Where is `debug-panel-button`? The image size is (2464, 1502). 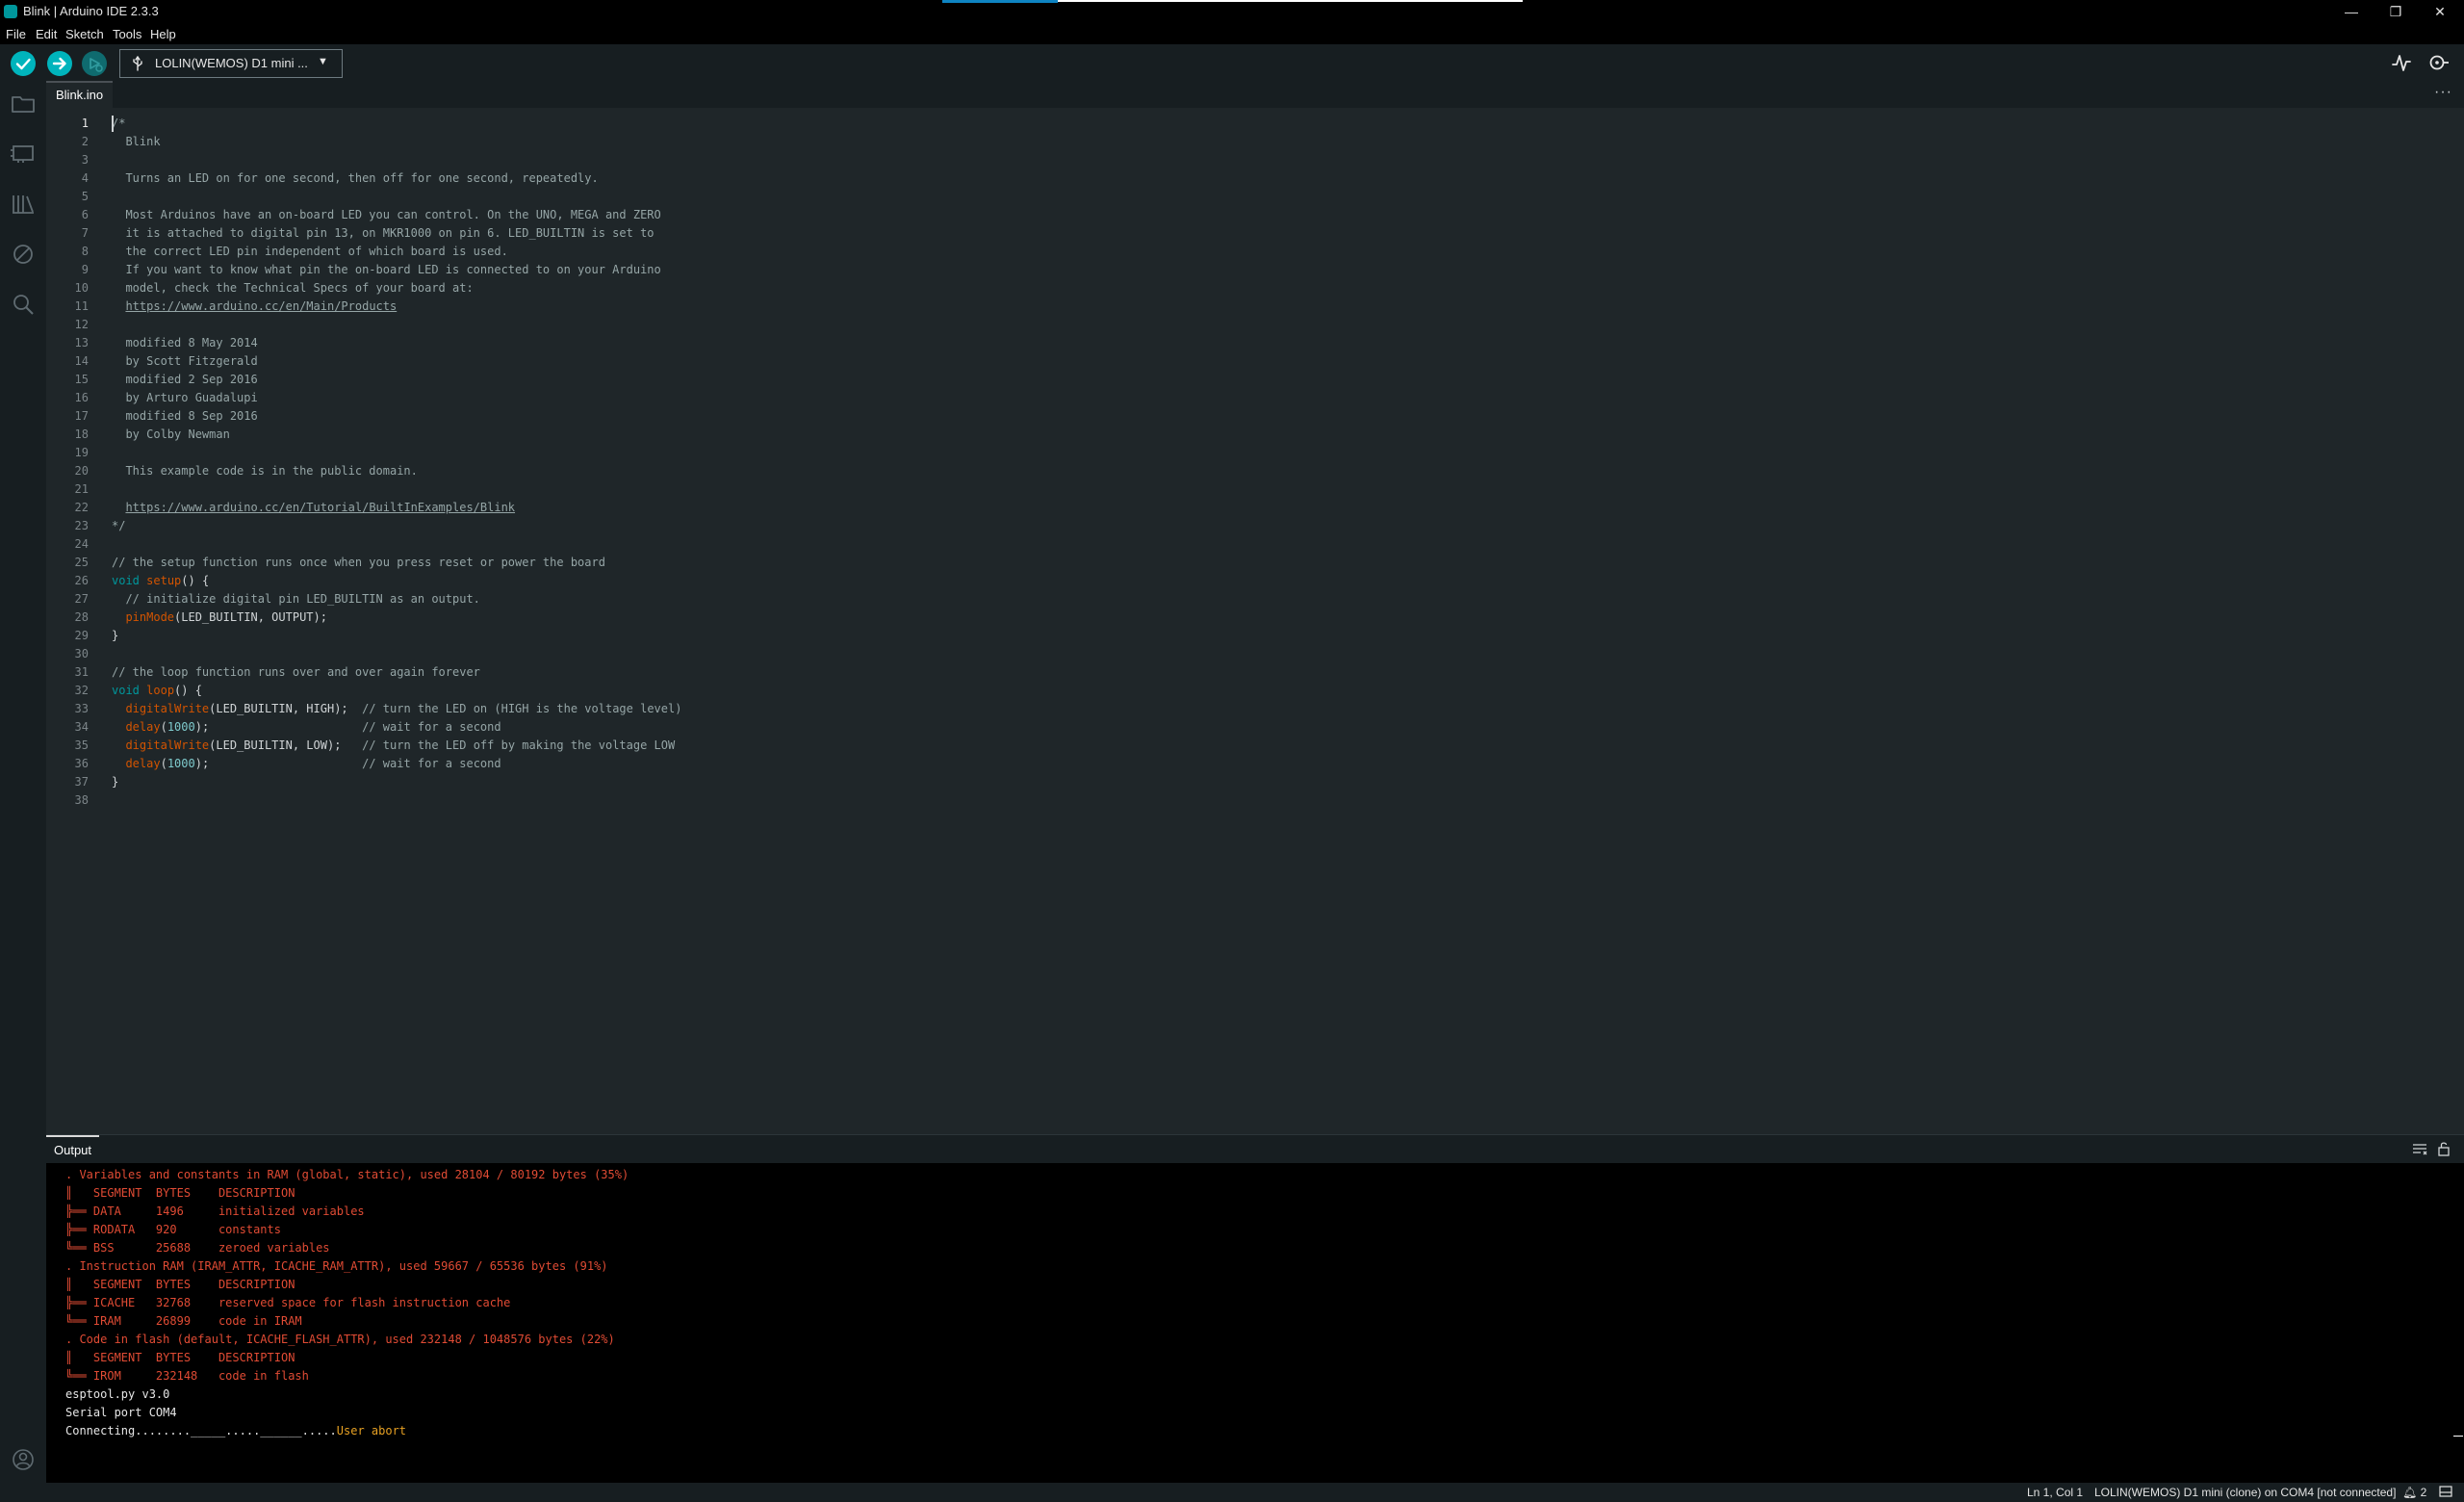
debug-panel-button is located at coordinates (23, 255).